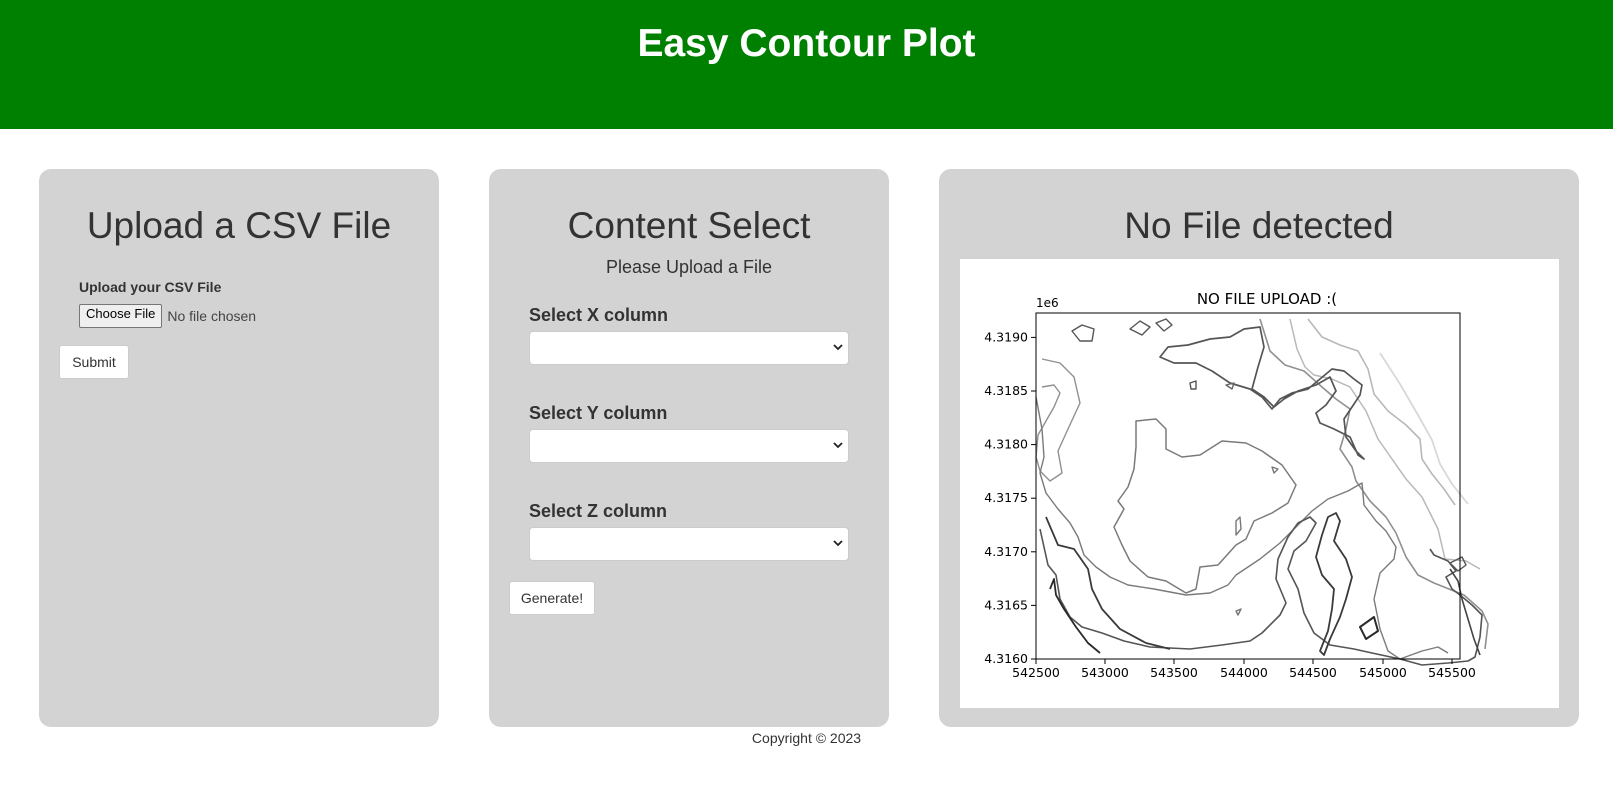  Describe the element at coordinates (150, 287) in the screenshot. I see `upload-field-label: Upload your CSV File` at that location.